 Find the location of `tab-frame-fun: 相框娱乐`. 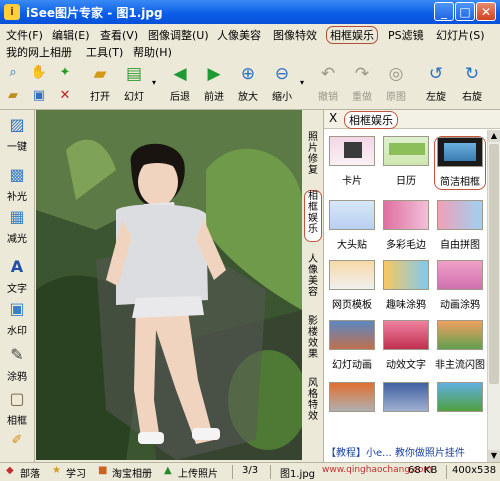

tab-frame-fun: 相框娱乐 is located at coordinates (313, 216).